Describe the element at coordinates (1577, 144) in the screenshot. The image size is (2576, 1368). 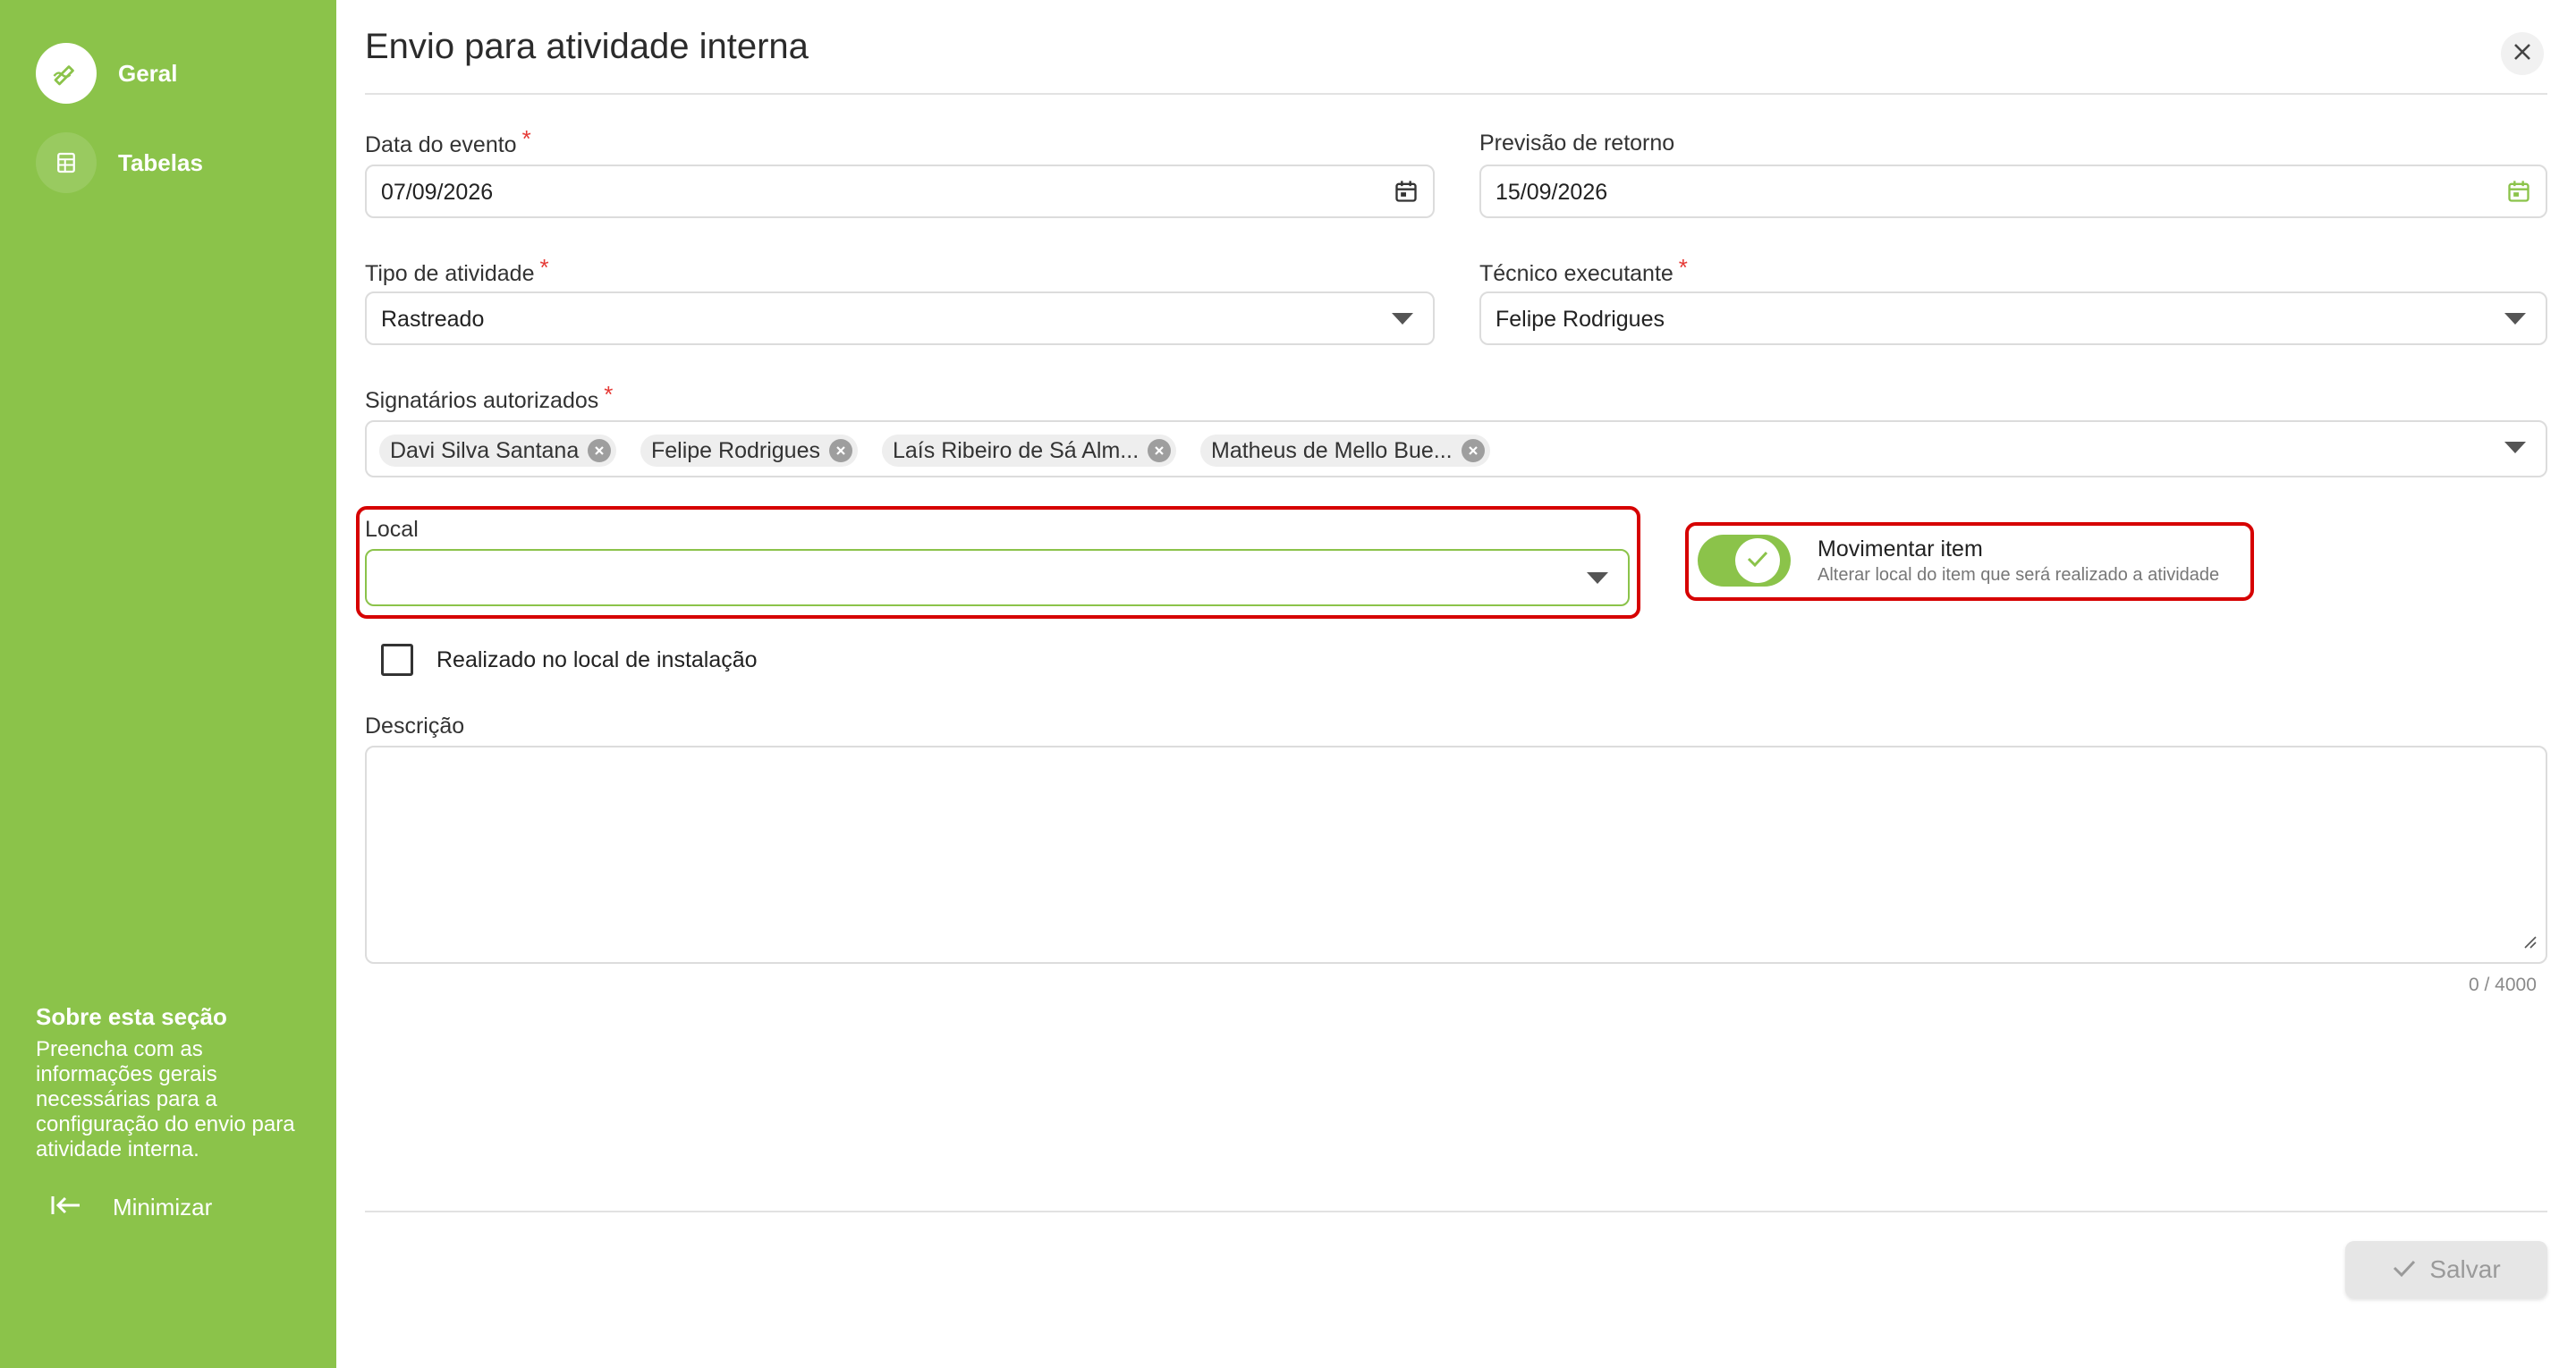
I see `previsao-retorno-label: Previsão de retorno` at that location.